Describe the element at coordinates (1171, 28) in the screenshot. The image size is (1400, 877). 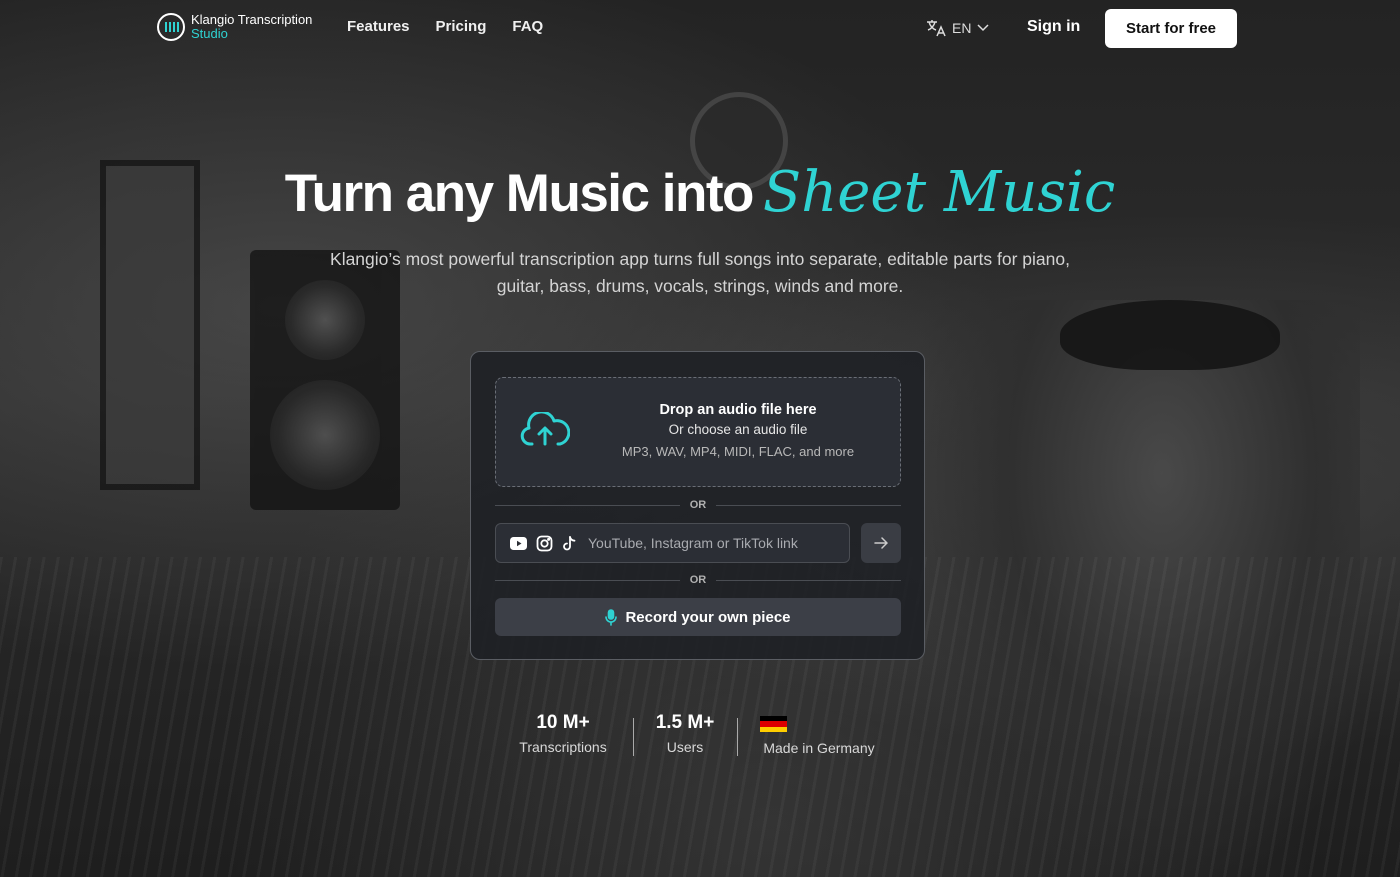
I see `start-for-free-button: Start for free` at that location.